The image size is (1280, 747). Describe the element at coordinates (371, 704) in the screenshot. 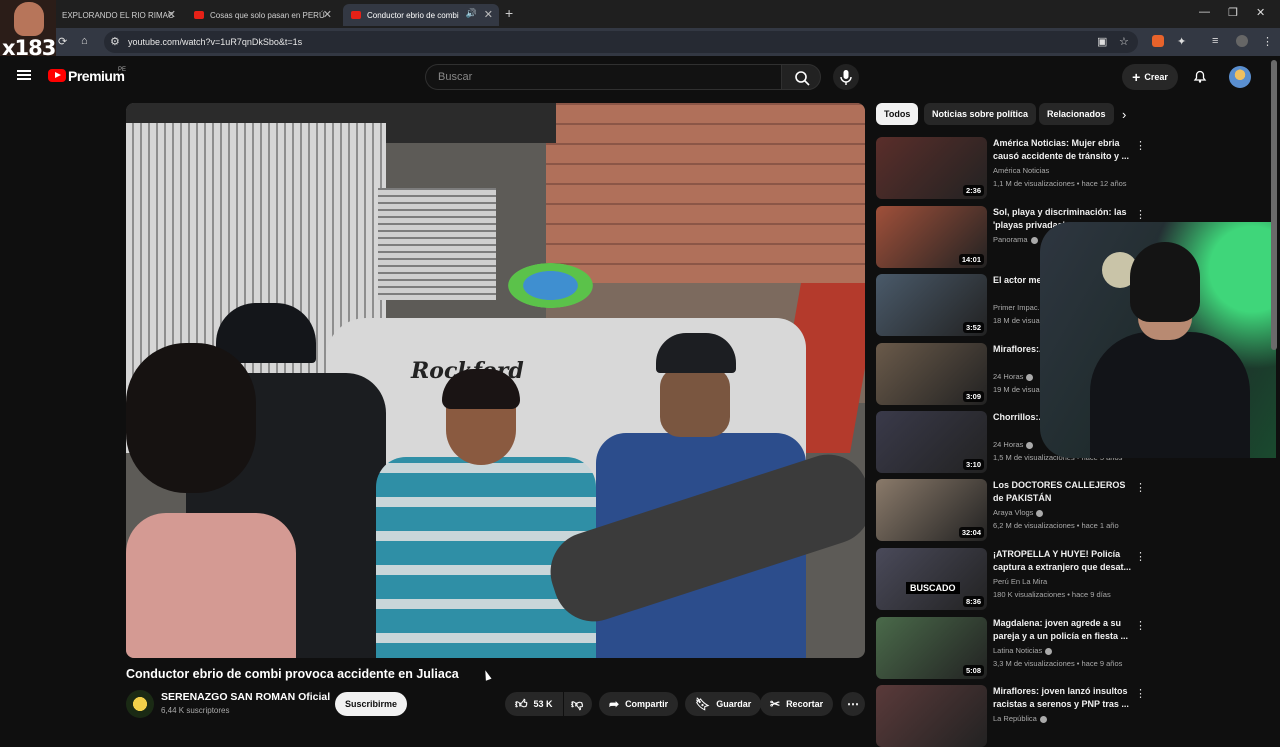

I see `subscribe-button: Suscribirme` at that location.